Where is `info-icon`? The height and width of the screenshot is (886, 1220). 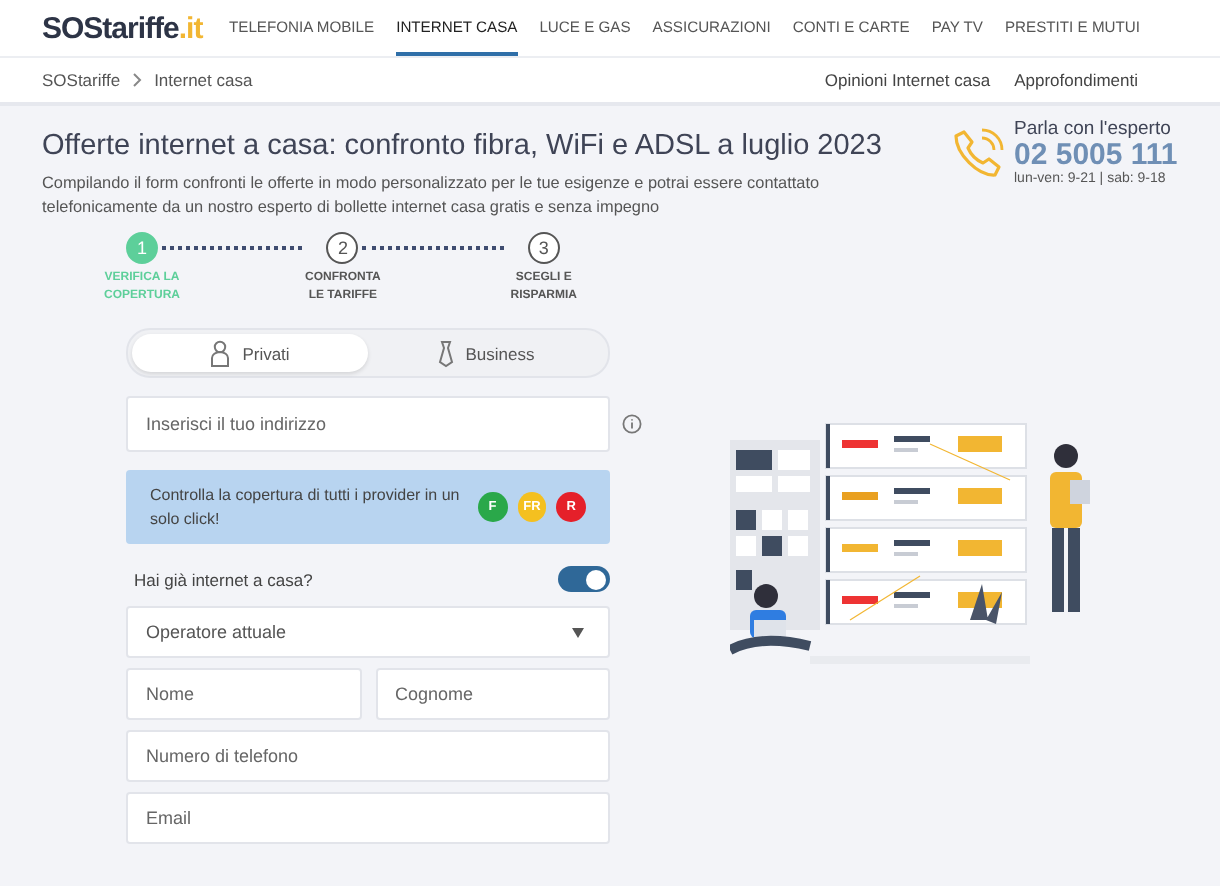
info-icon is located at coordinates (632, 424).